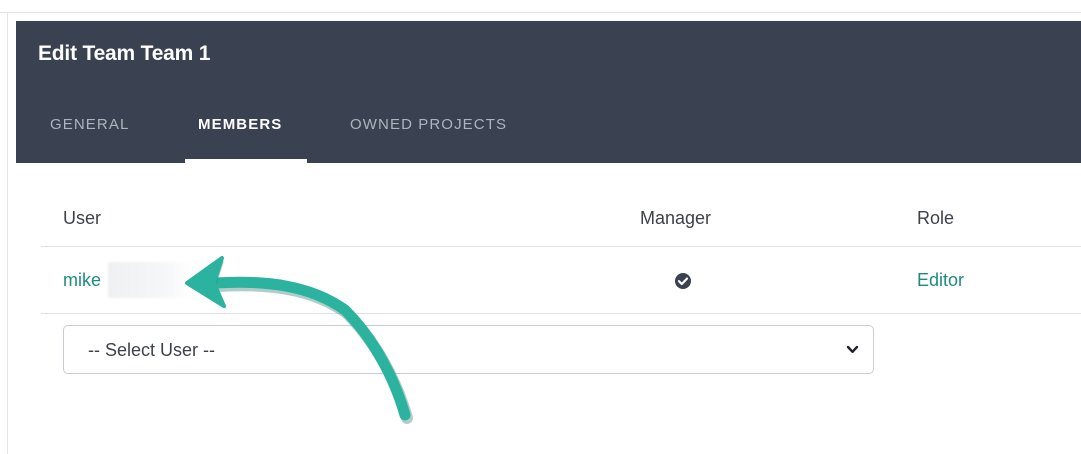 The image size is (1081, 454). What do you see at coordinates (852, 349) in the screenshot?
I see `chevron-down-icon` at bounding box center [852, 349].